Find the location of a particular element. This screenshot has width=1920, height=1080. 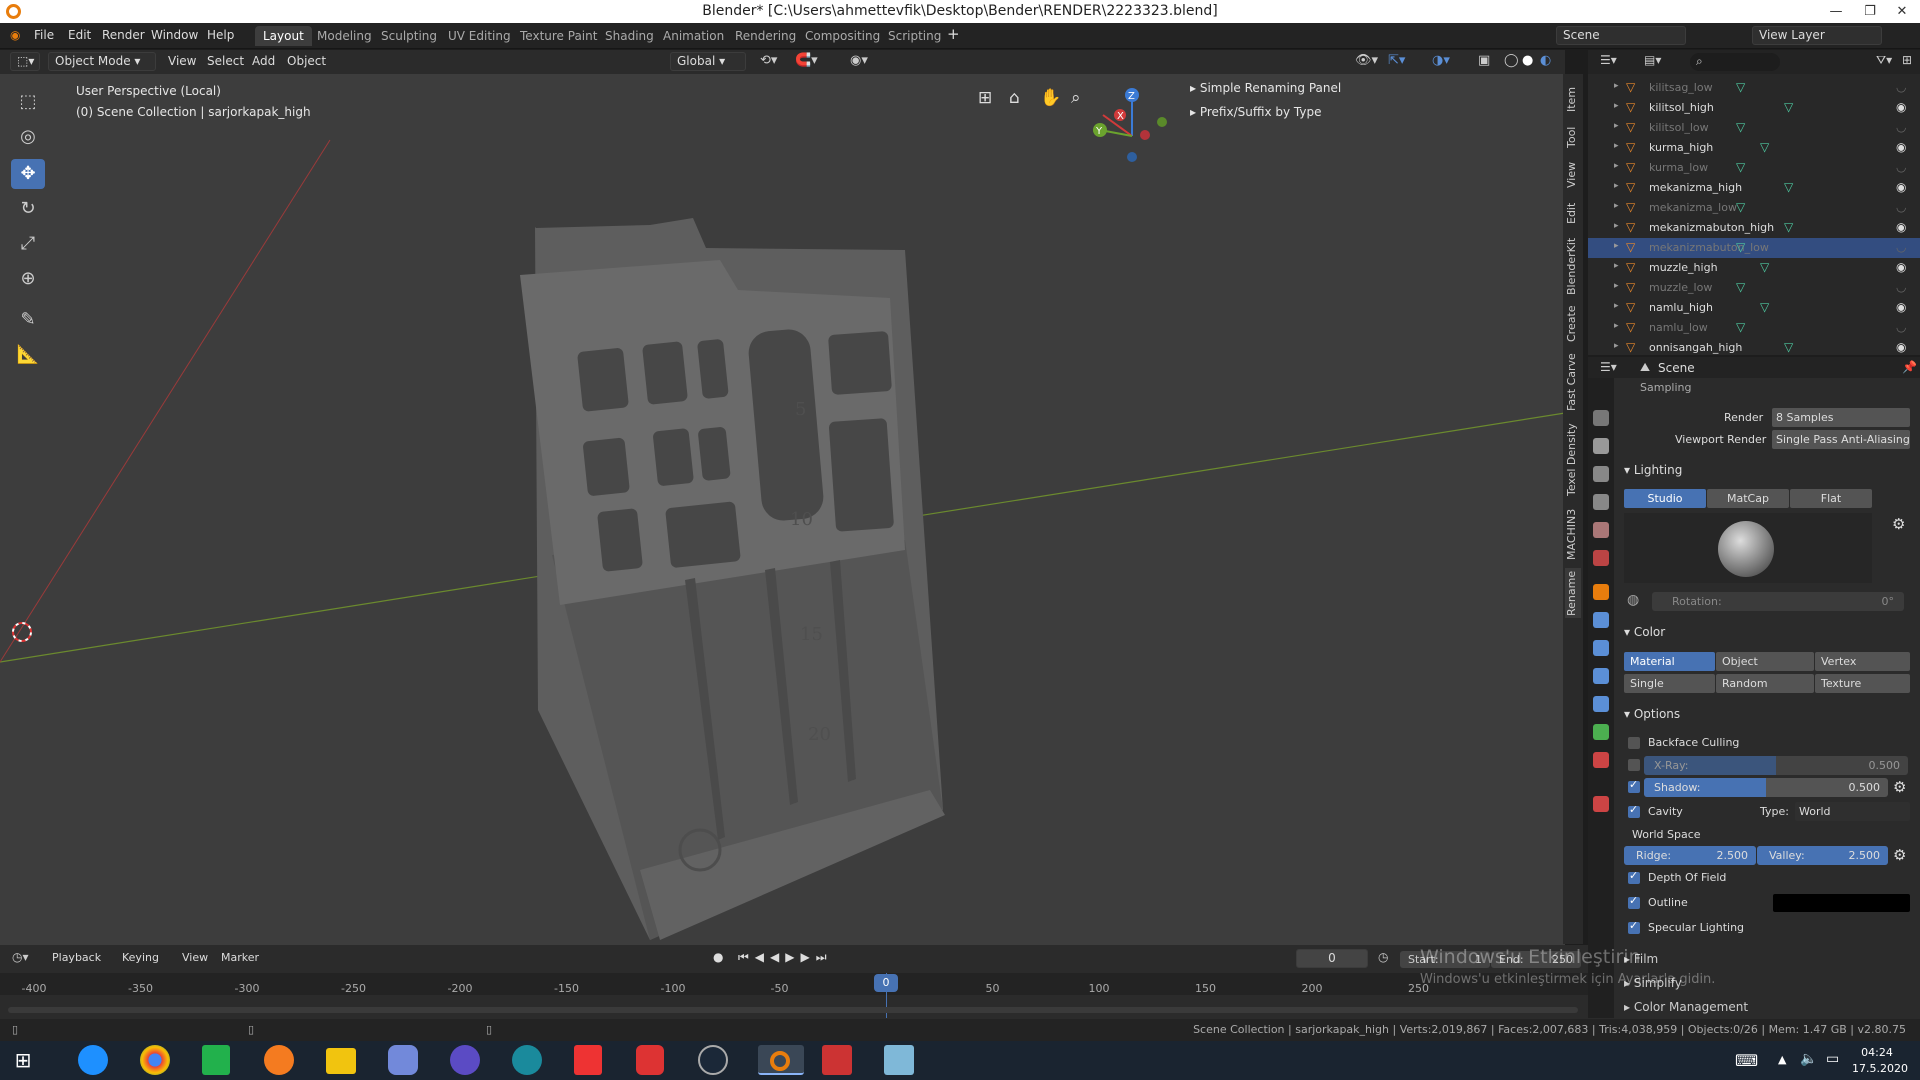

measure-tool-icon: 📐 is located at coordinates (28, 355).